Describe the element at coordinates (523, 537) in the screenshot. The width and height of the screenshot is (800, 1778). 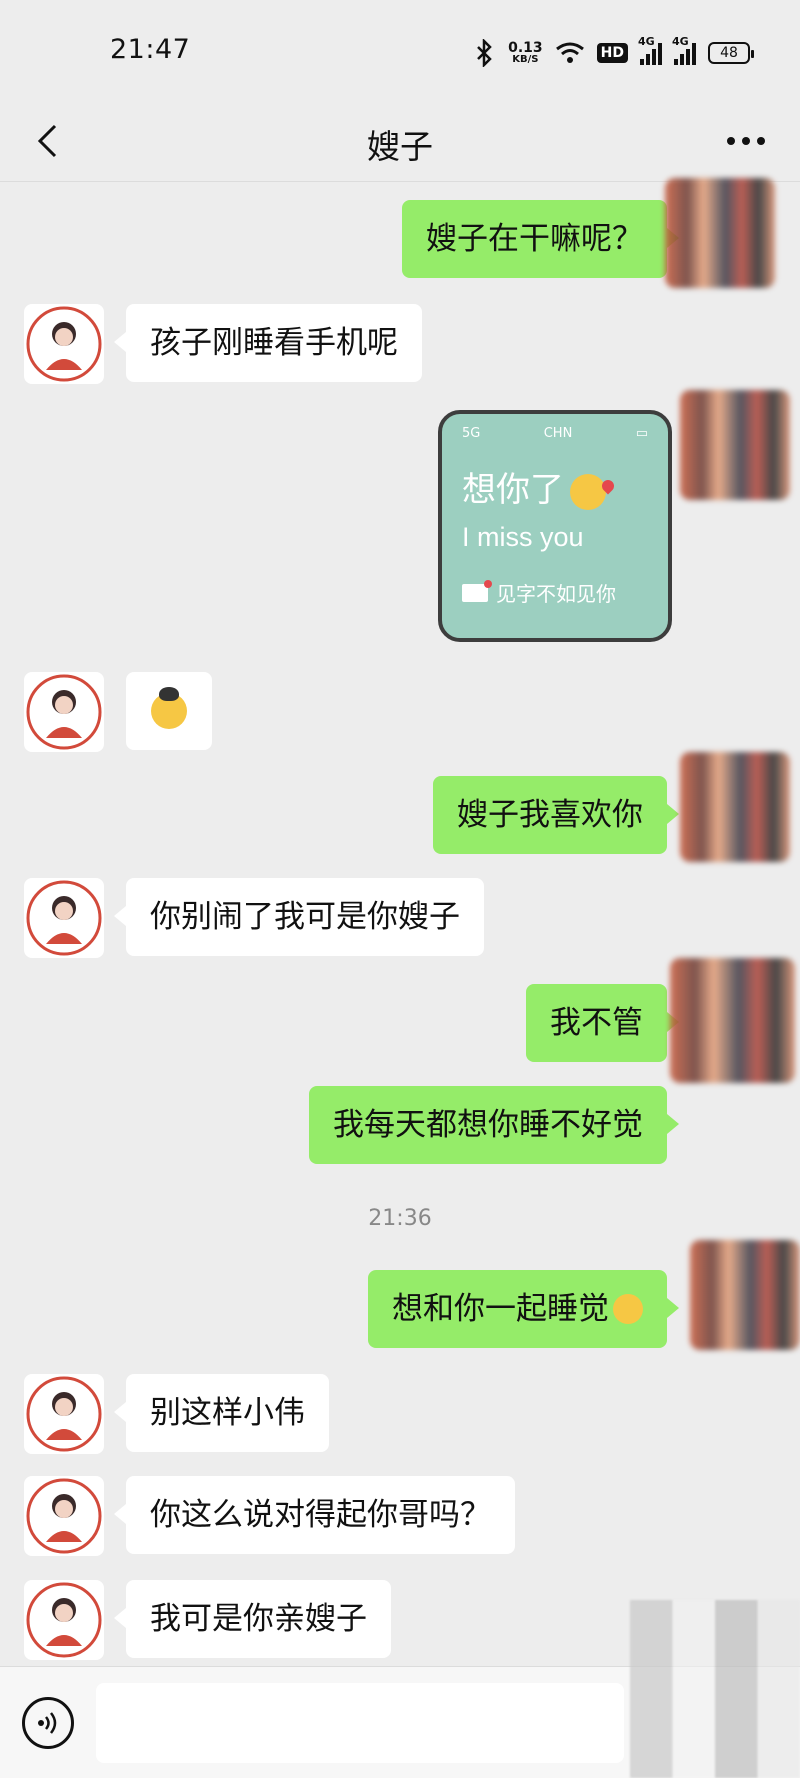
I see `image-card-subtitle: I miss you` at that location.